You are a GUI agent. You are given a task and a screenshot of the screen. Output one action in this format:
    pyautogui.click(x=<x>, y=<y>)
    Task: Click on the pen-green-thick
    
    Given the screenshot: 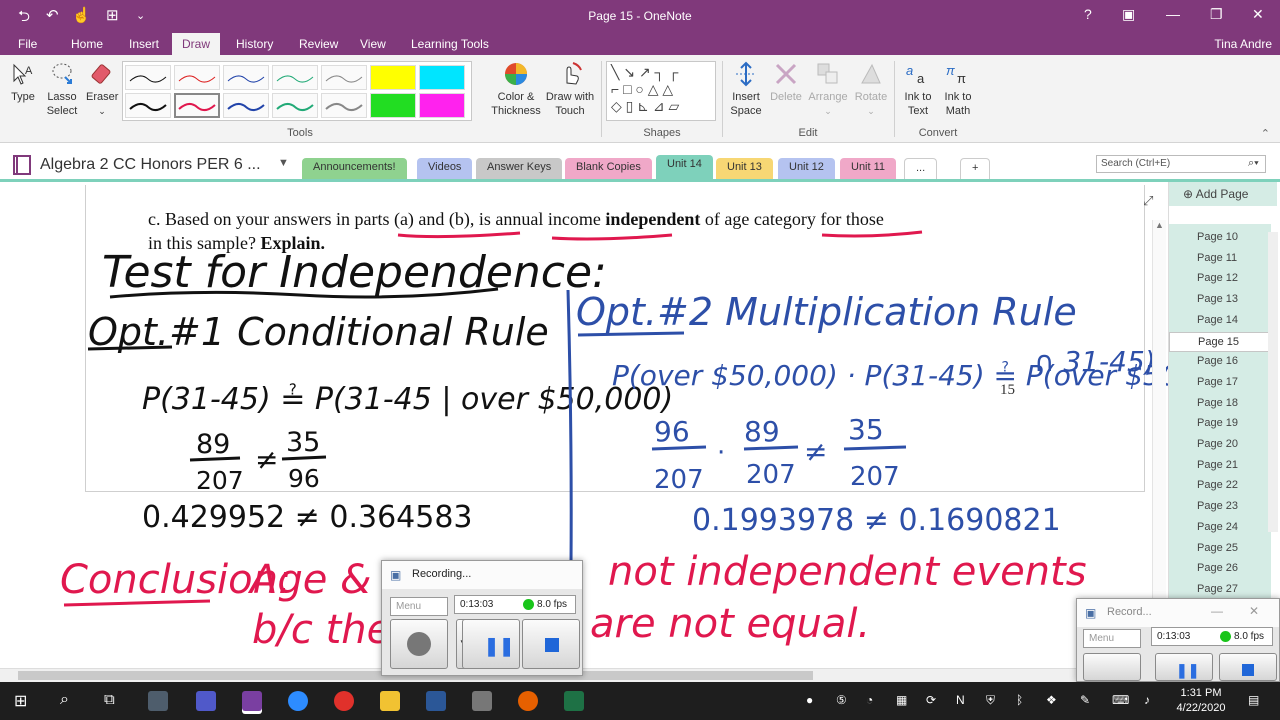 What is the action you would take?
    pyautogui.click(x=295, y=105)
    